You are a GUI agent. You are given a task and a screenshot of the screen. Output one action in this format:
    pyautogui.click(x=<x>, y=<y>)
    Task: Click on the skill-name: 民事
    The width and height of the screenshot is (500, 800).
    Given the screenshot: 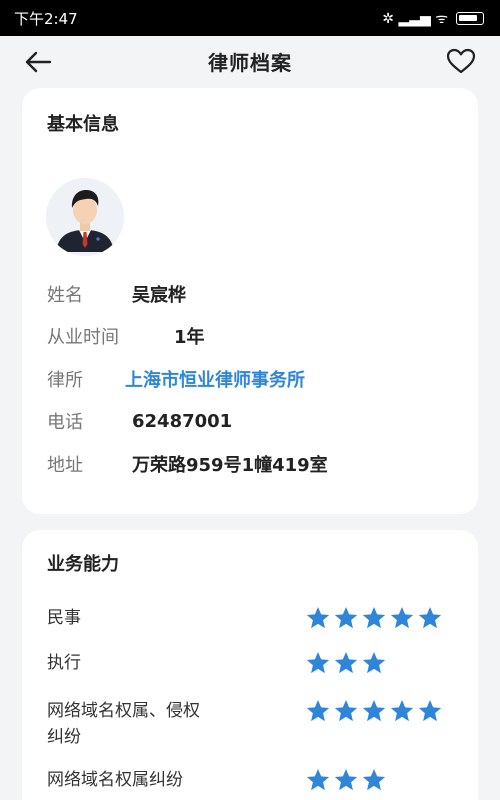 What is the action you would take?
    pyautogui.click(x=162, y=618)
    